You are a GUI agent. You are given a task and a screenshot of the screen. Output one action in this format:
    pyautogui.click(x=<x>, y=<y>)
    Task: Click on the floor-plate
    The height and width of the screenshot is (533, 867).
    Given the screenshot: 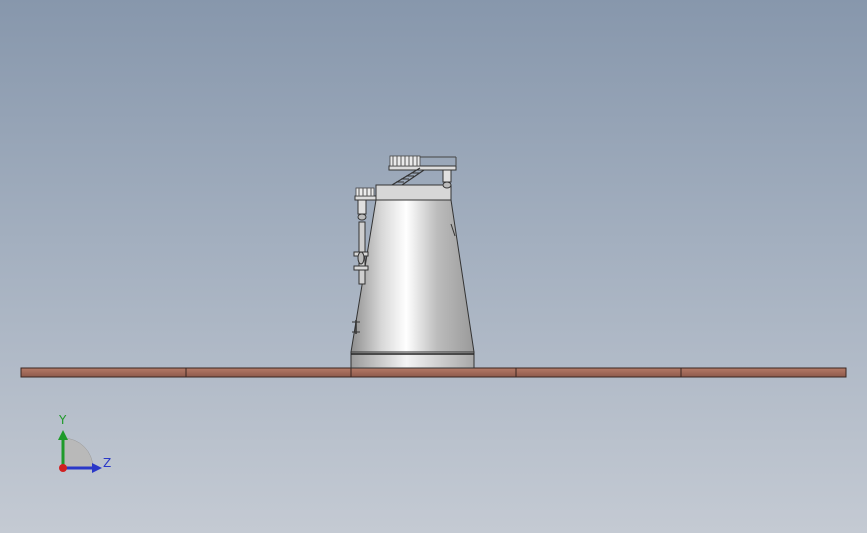 What is the action you would take?
    pyautogui.click(x=433, y=372)
    